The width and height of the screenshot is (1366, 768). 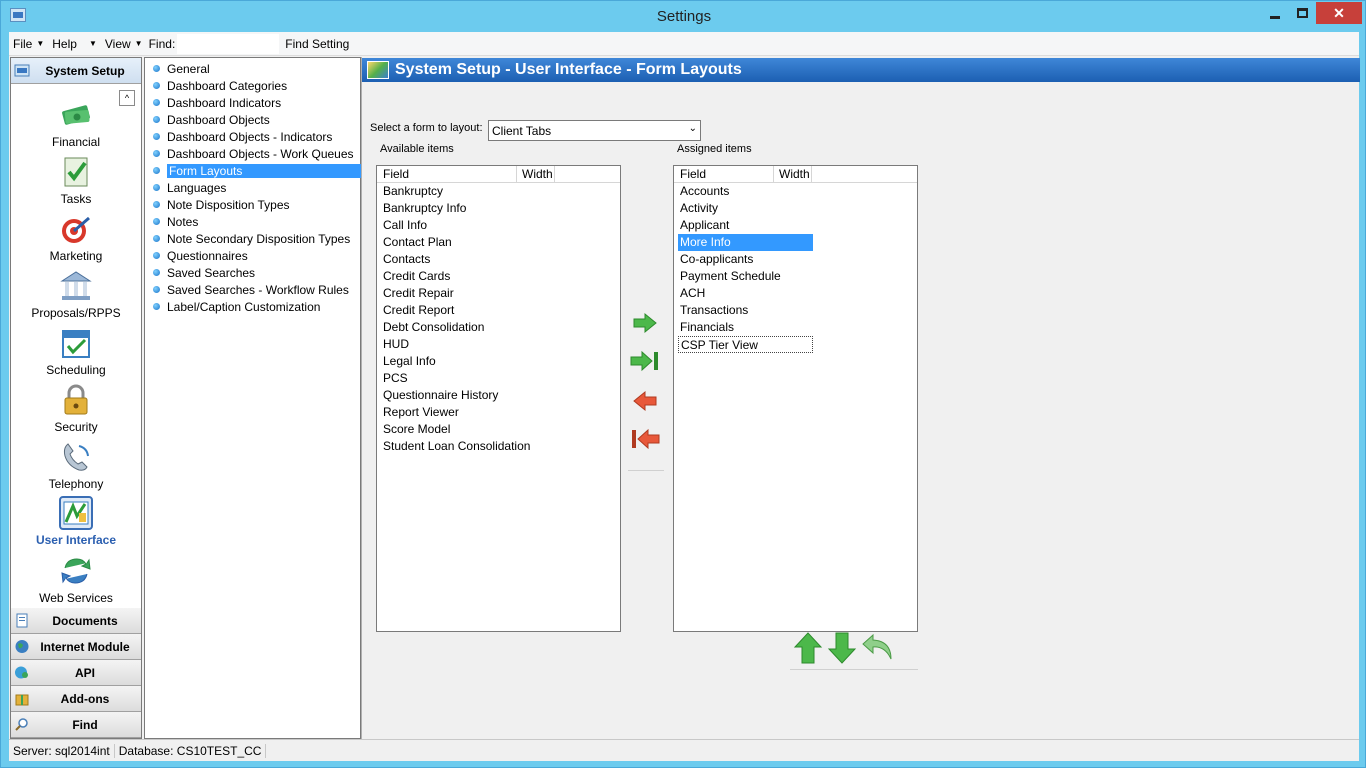 I want to click on list-item: Applicant, so click(x=795, y=225).